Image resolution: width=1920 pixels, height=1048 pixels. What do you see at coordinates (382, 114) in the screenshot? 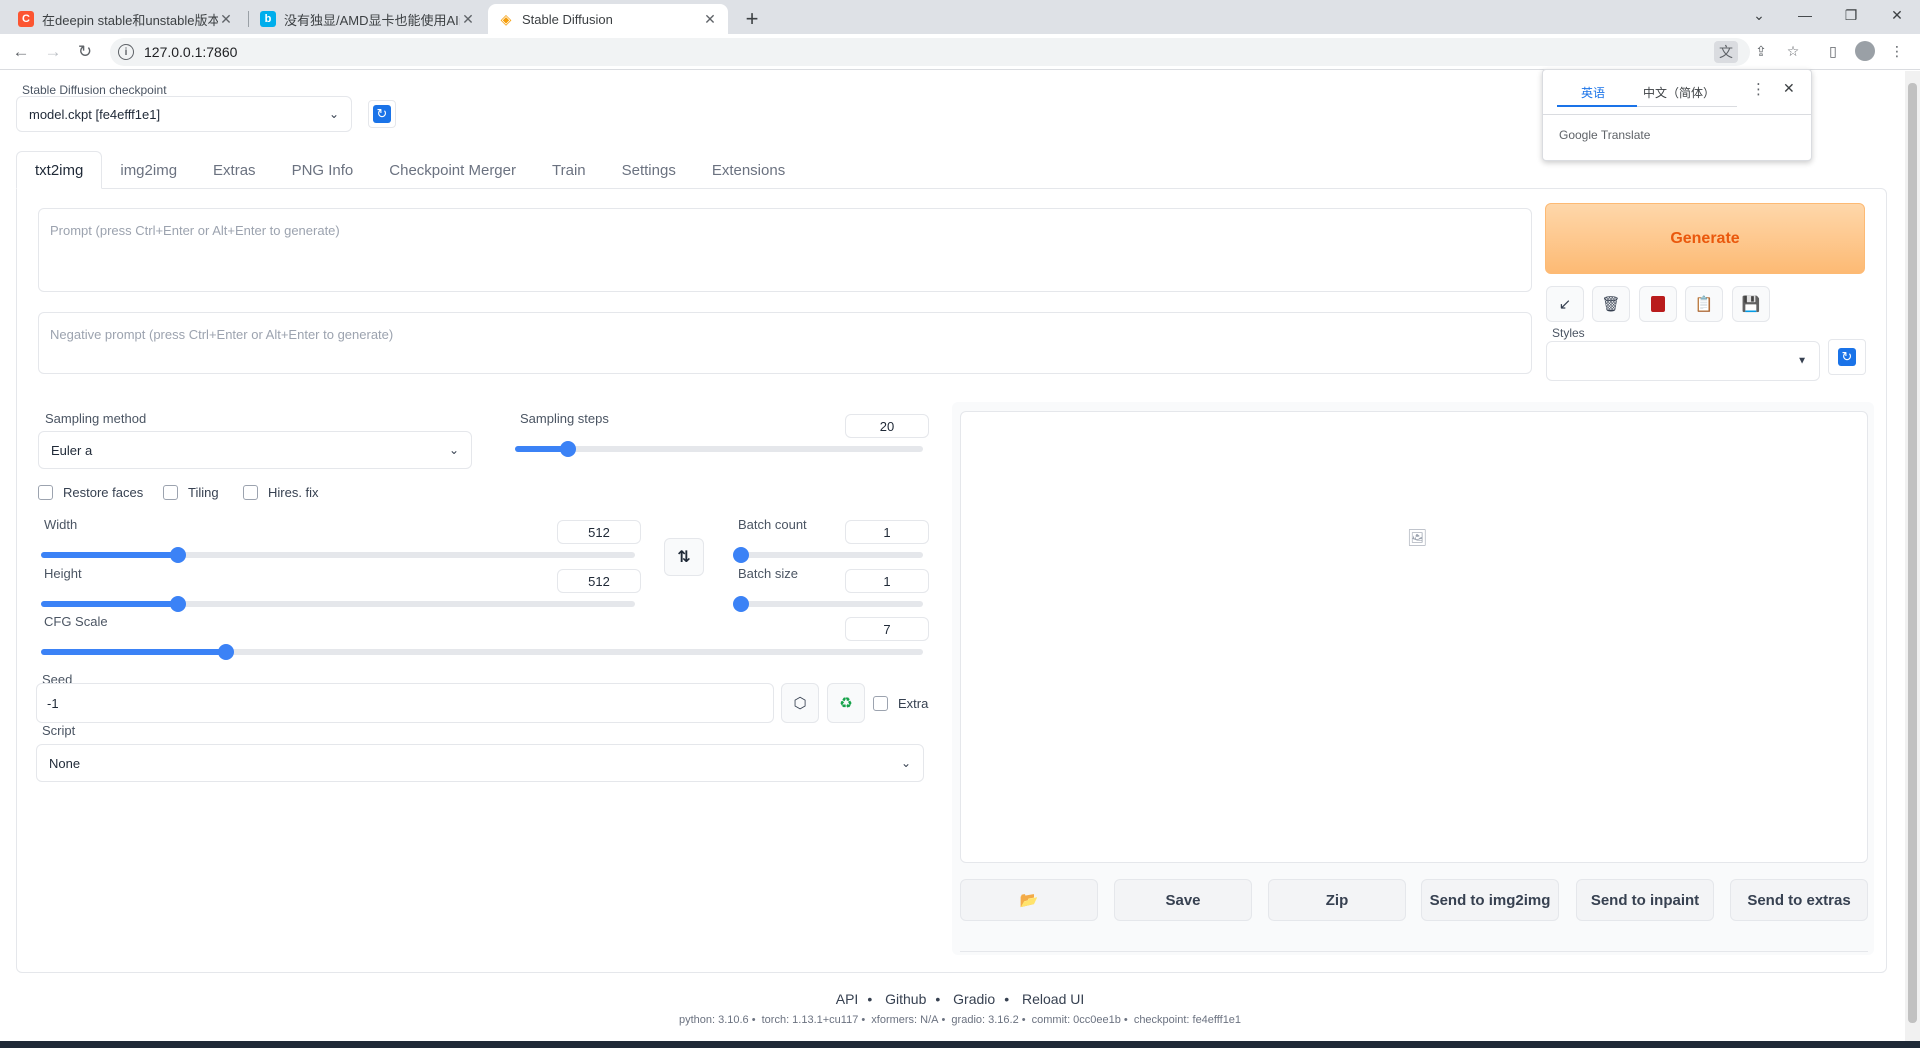
I see `refresh-checkpoint-button: ↻` at bounding box center [382, 114].